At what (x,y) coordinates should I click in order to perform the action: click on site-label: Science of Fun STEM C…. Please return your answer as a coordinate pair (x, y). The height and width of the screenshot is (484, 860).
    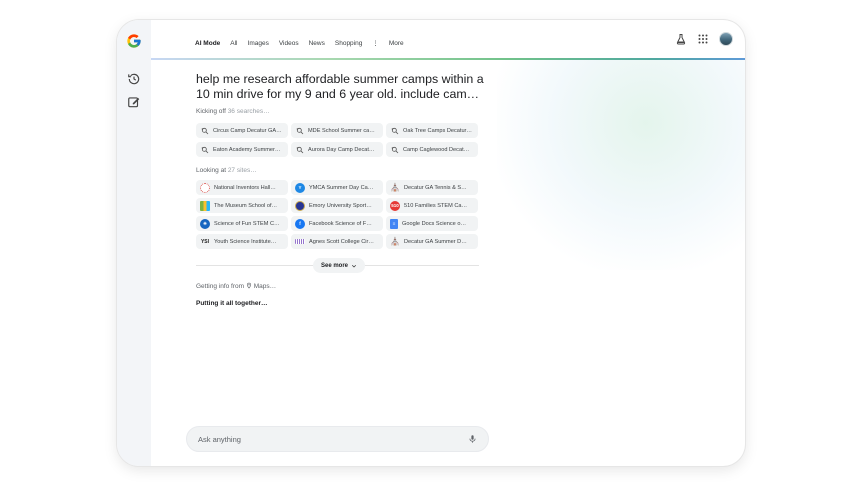
    Looking at the image, I should click on (247, 223).